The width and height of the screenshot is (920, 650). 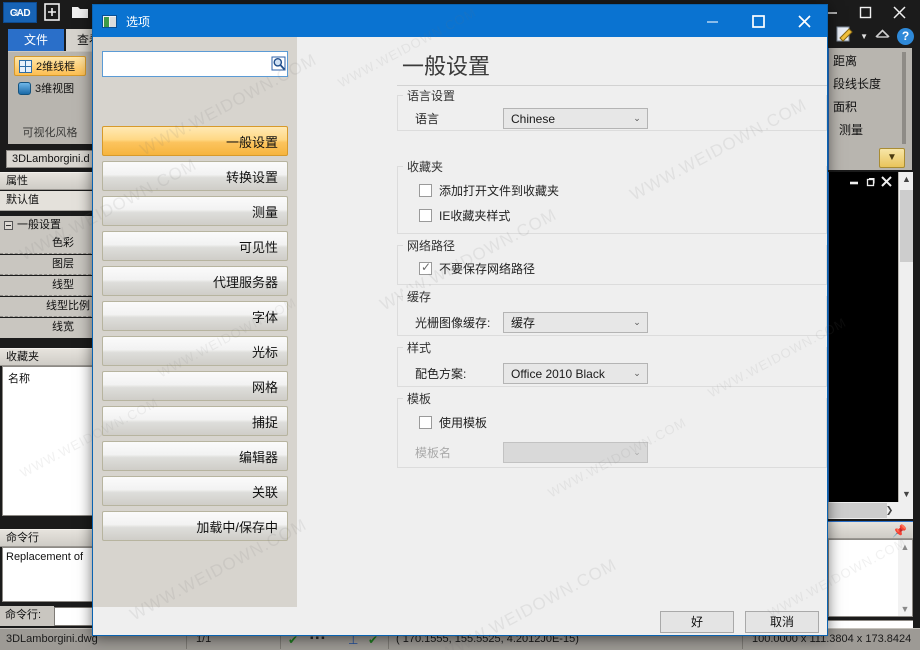 I want to click on cad-close-button, so click(x=899, y=12).